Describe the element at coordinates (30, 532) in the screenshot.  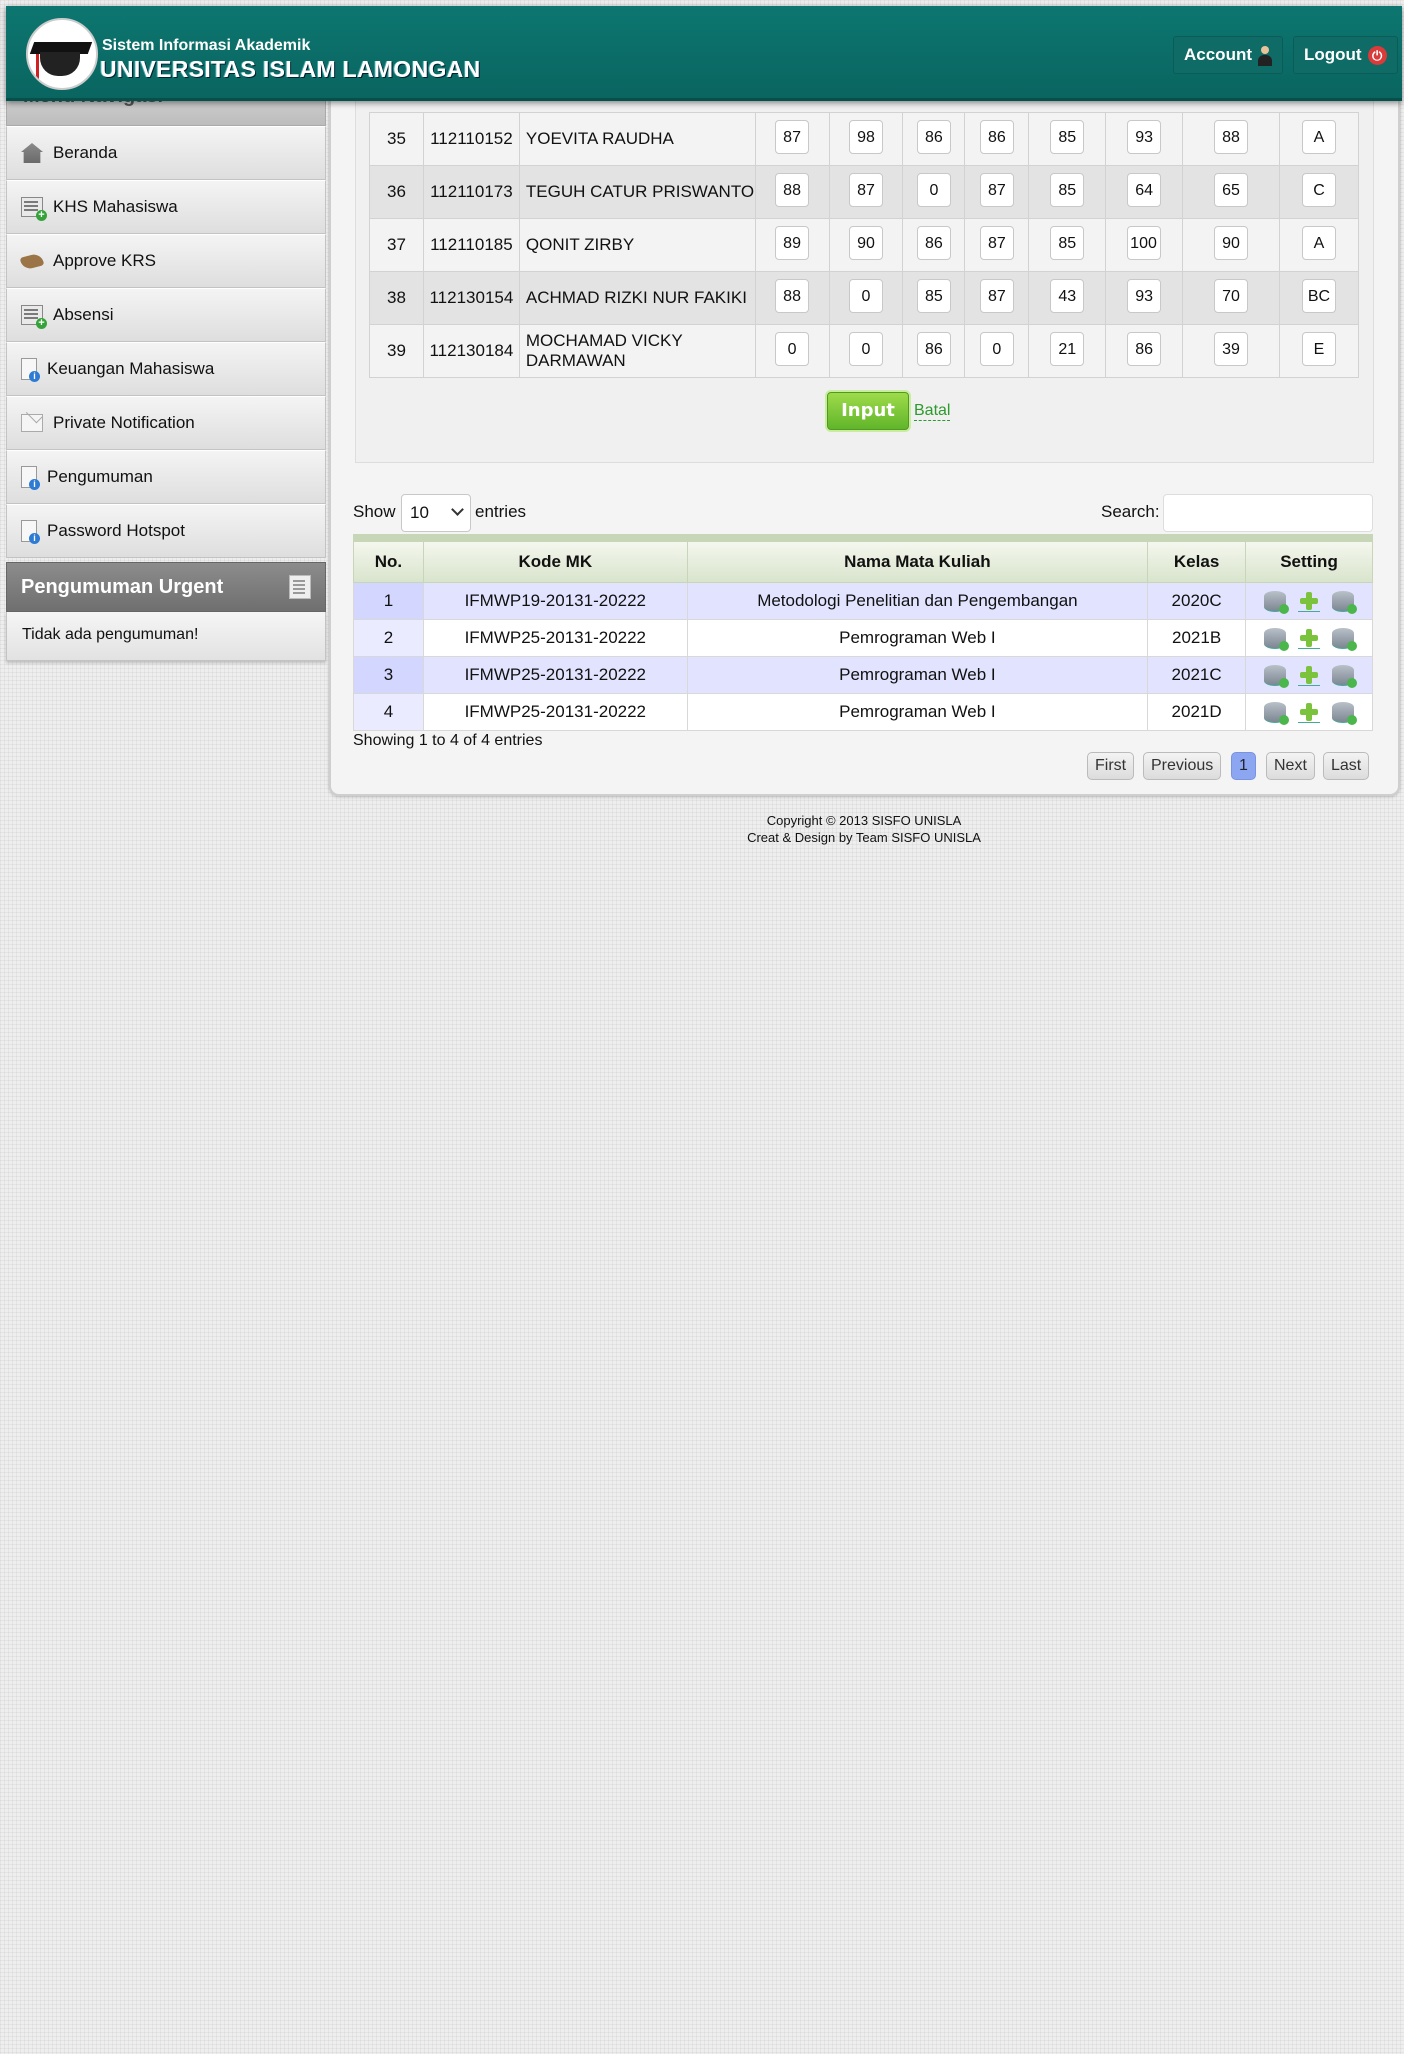
I see `document-info-icon` at that location.